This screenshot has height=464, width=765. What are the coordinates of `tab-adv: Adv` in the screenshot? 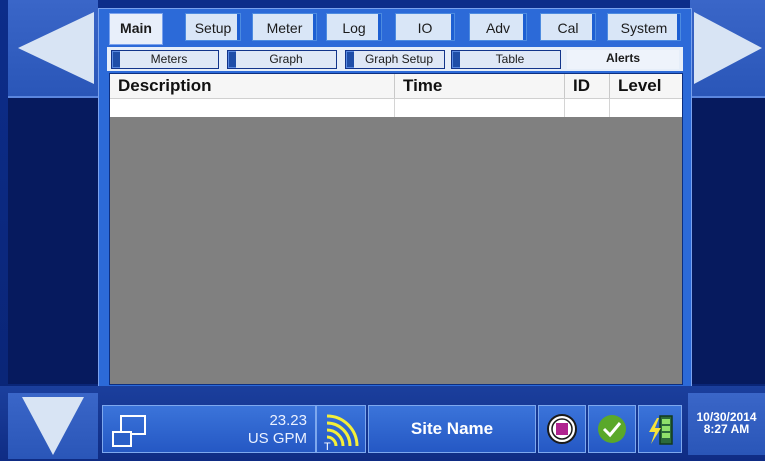 It's located at (498, 27).